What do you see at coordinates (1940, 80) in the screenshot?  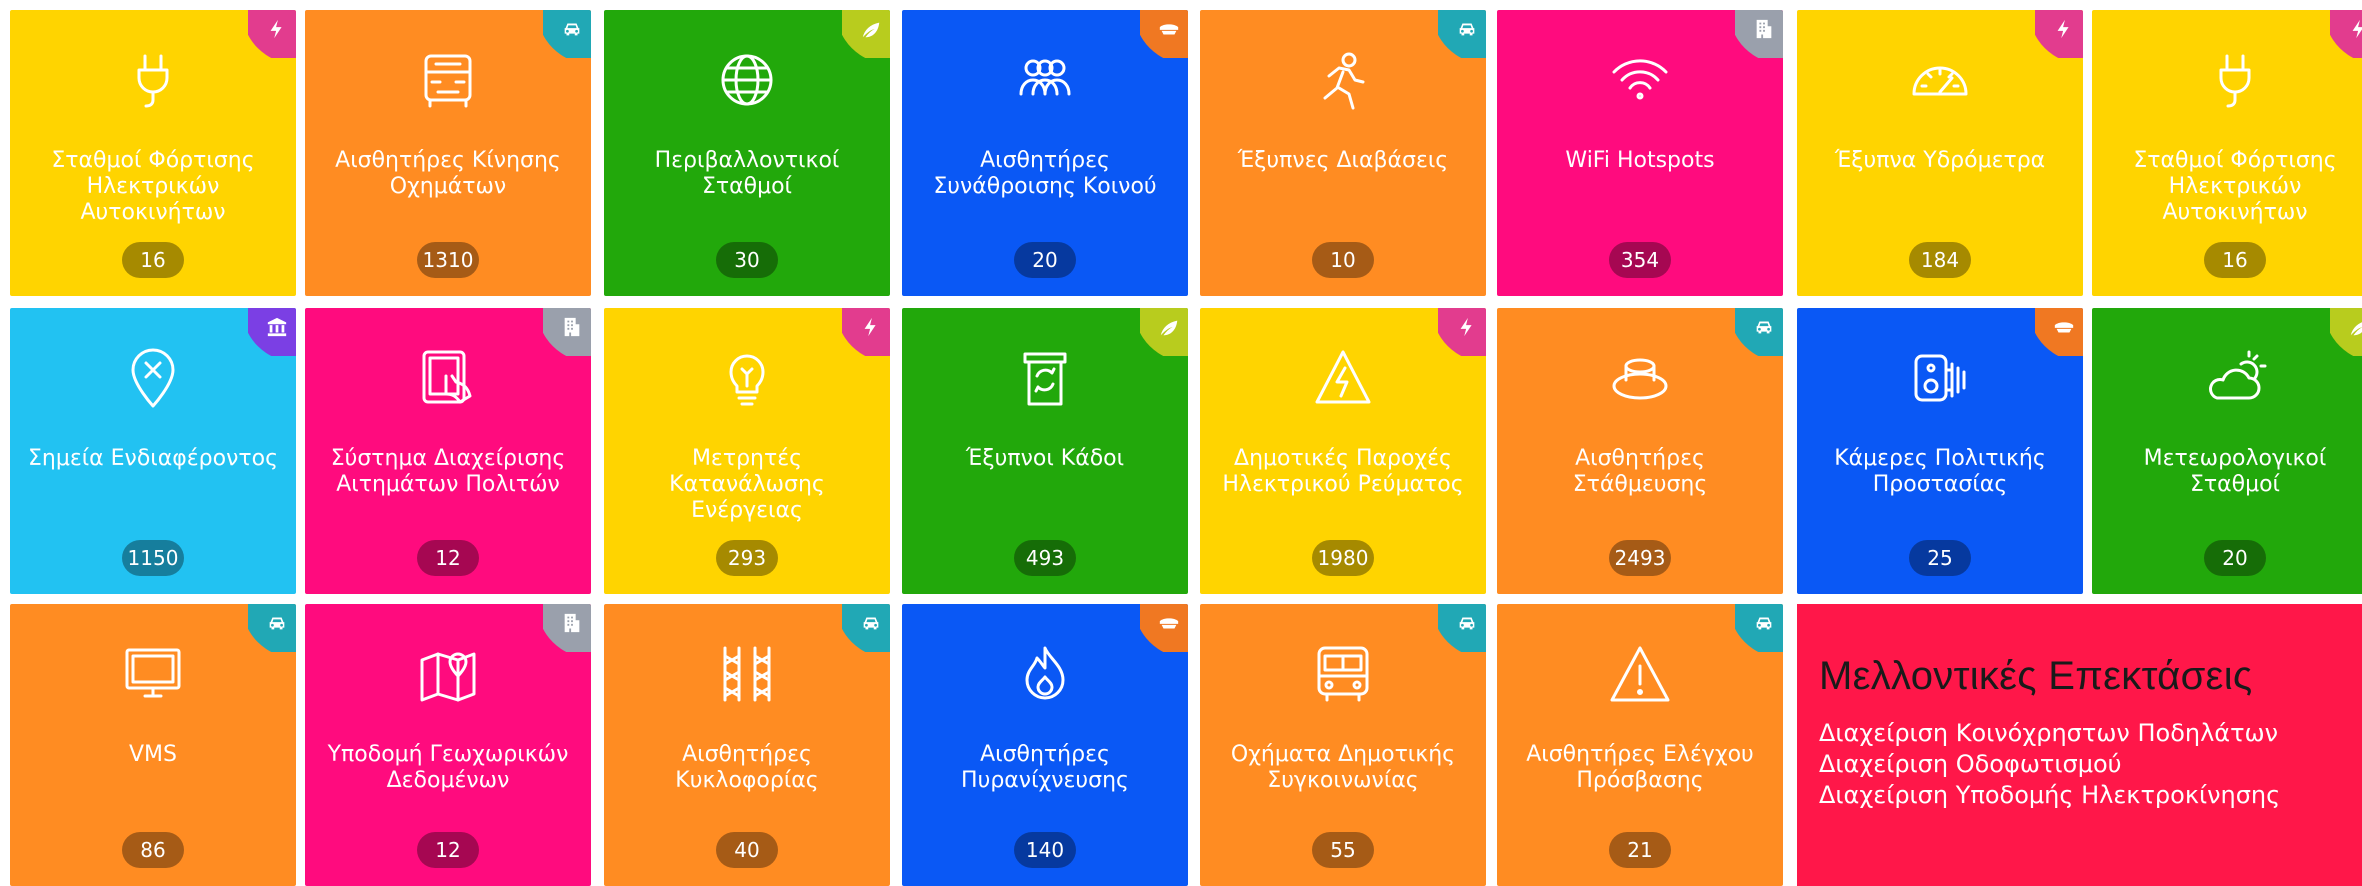 I see `gauge-icon` at bounding box center [1940, 80].